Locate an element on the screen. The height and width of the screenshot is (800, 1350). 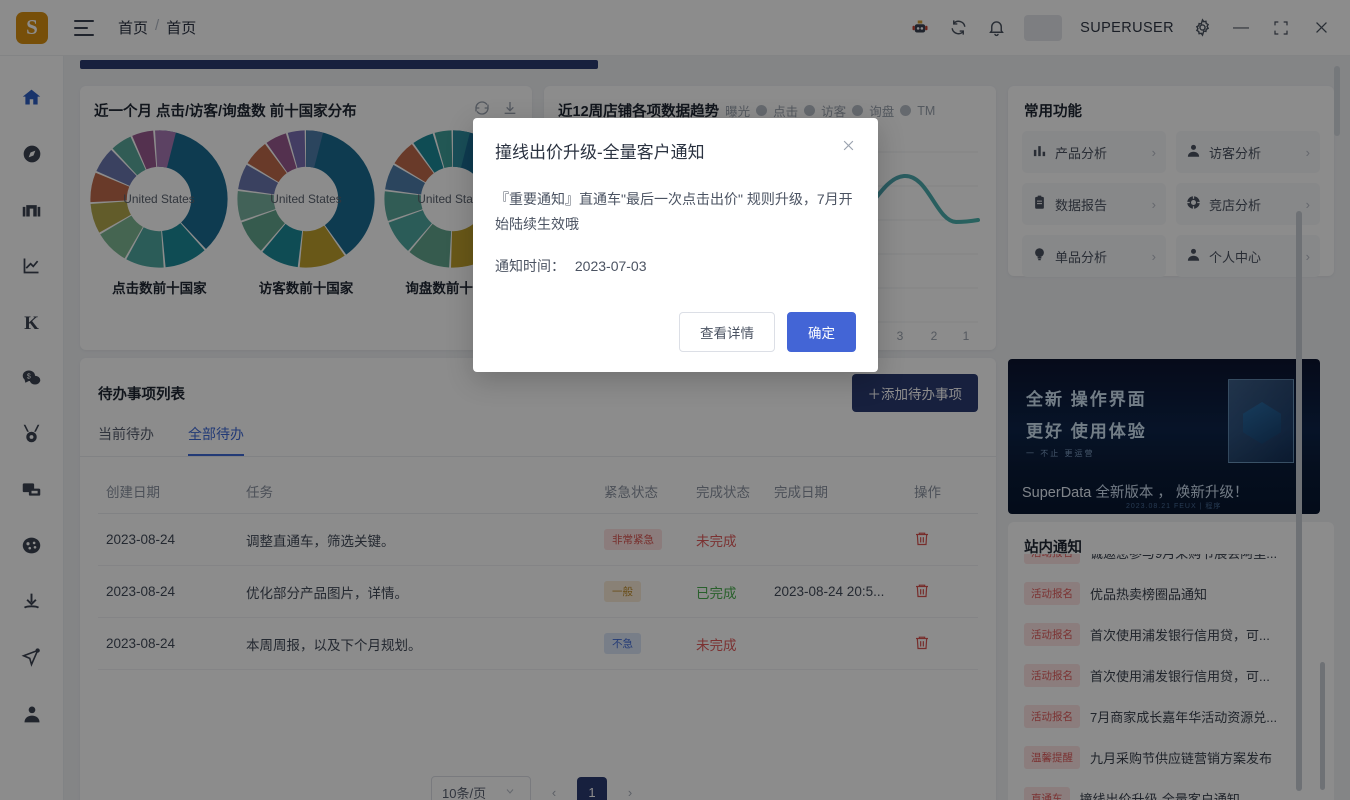
modal-time-label: 通知时间： is located at coordinates (530, 266).